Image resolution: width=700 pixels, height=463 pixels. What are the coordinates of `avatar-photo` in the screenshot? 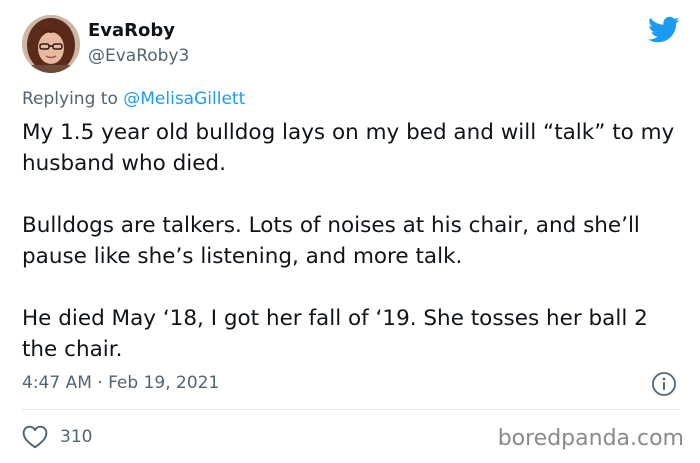 It's located at (51, 44).